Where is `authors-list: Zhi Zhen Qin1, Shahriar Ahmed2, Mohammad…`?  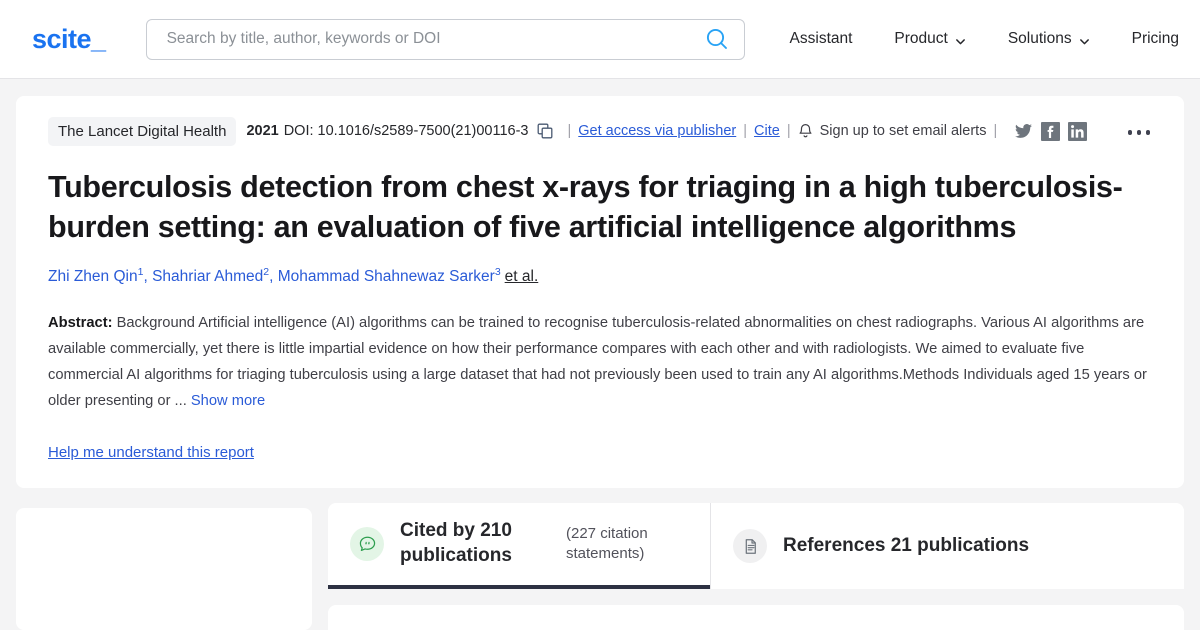 authors-list: Zhi Zhen Qin1, Shahriar Ahmed2, Mohammad… is located at coordinates (600, 276).